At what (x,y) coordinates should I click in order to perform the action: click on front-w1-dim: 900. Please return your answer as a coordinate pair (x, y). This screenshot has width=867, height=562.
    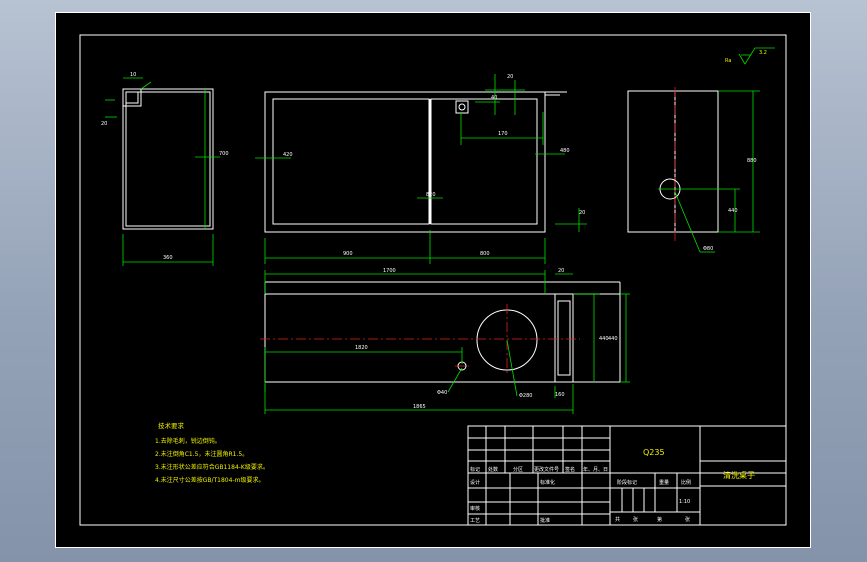
    Looking at the image, I should click on (348, 254).